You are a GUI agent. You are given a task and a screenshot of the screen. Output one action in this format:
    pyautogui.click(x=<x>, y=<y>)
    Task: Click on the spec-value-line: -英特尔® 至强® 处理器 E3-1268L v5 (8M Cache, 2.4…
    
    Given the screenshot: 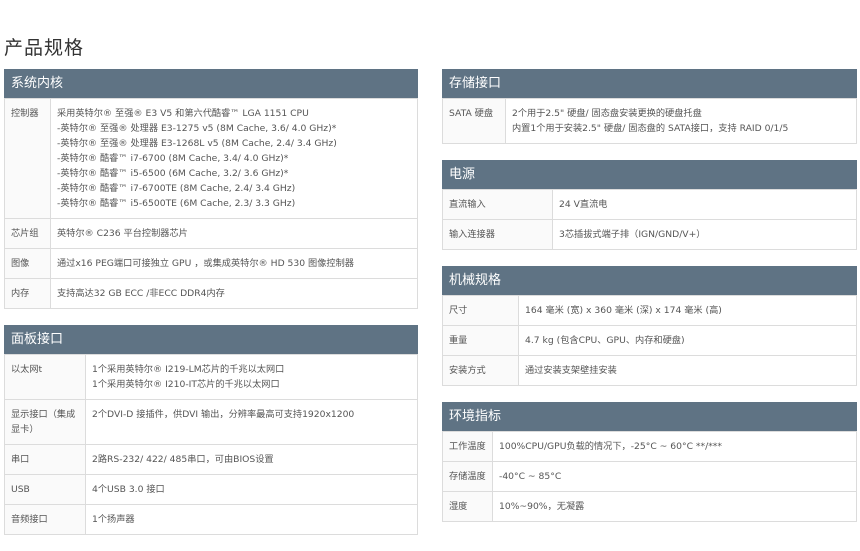 What is the action you would take?
    pyautogui.click(x=197, y=143)
    